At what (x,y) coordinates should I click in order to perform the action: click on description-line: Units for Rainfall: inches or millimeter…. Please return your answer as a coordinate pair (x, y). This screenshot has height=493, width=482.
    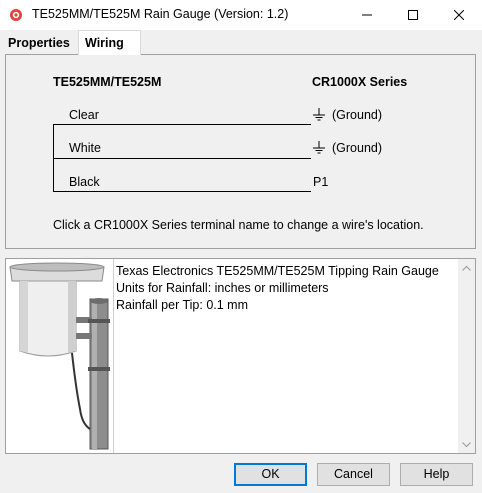
    Looking at the image, I should click on (222, 288).